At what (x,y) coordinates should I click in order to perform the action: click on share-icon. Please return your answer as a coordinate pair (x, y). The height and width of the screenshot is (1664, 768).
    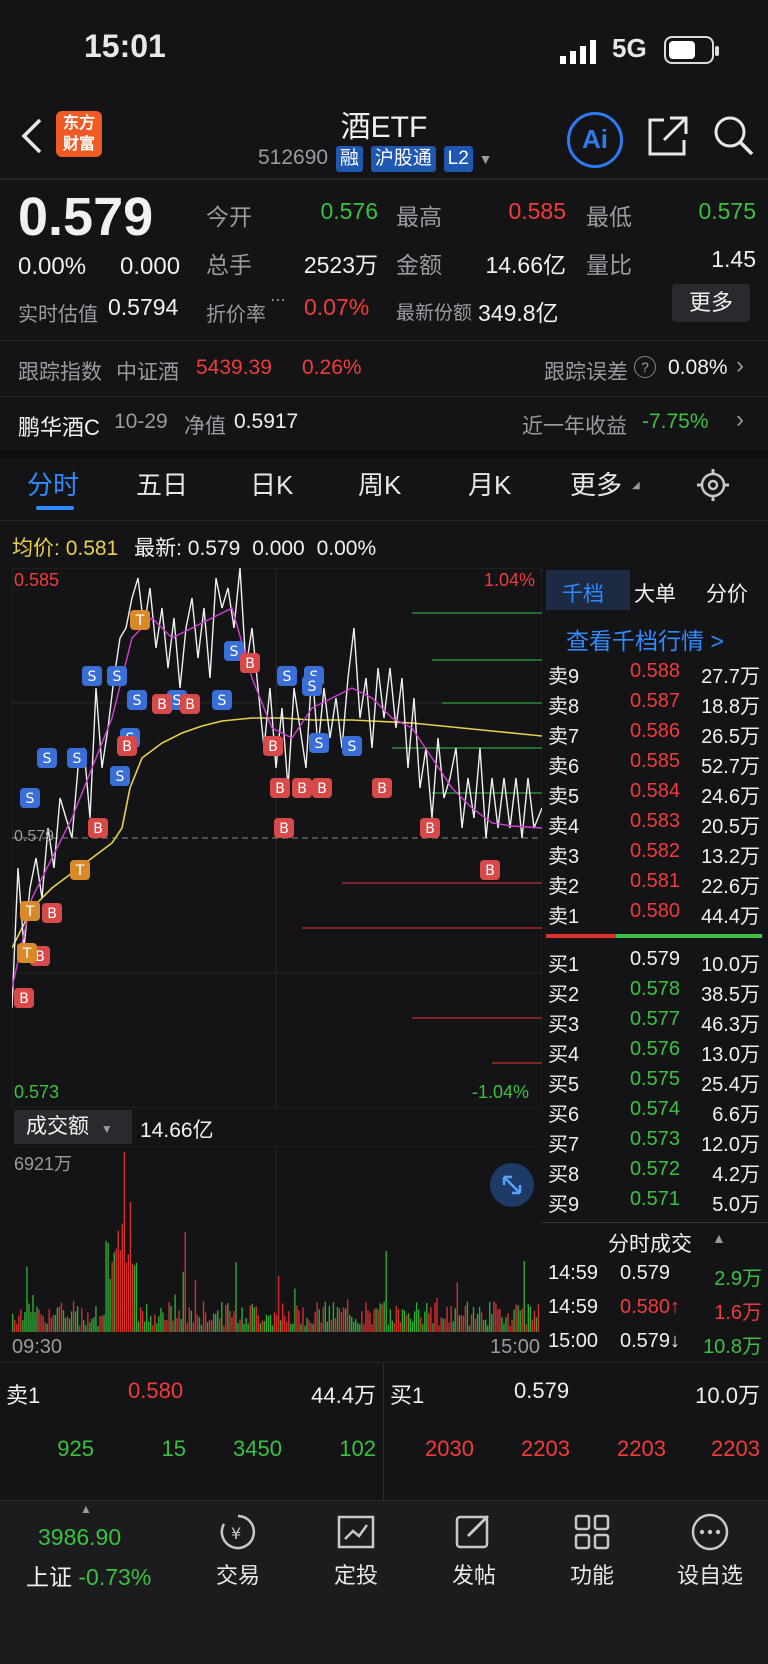
    Looking at the image, I should click on (668, 138).